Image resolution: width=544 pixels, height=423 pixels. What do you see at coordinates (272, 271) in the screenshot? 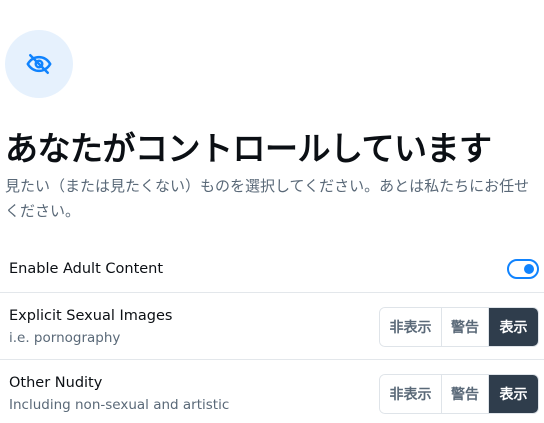
I see `adult-content-row: Enable Adult Content` at bounding box center [272, 271].